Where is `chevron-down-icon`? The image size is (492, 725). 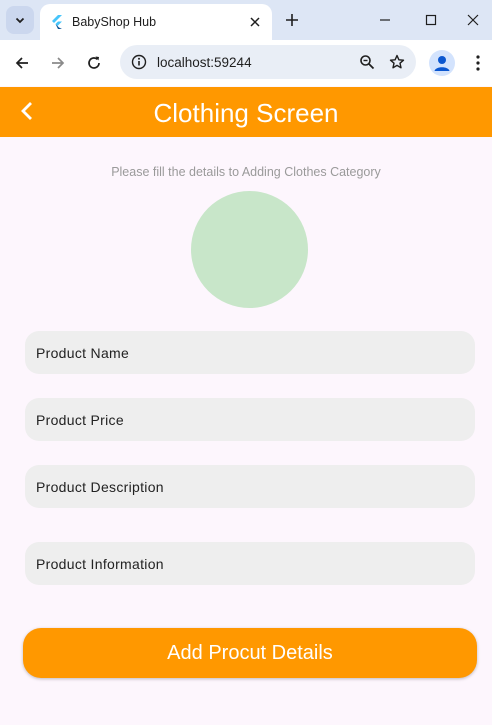
chevron-down-icon is located at coordinates (20, 20).